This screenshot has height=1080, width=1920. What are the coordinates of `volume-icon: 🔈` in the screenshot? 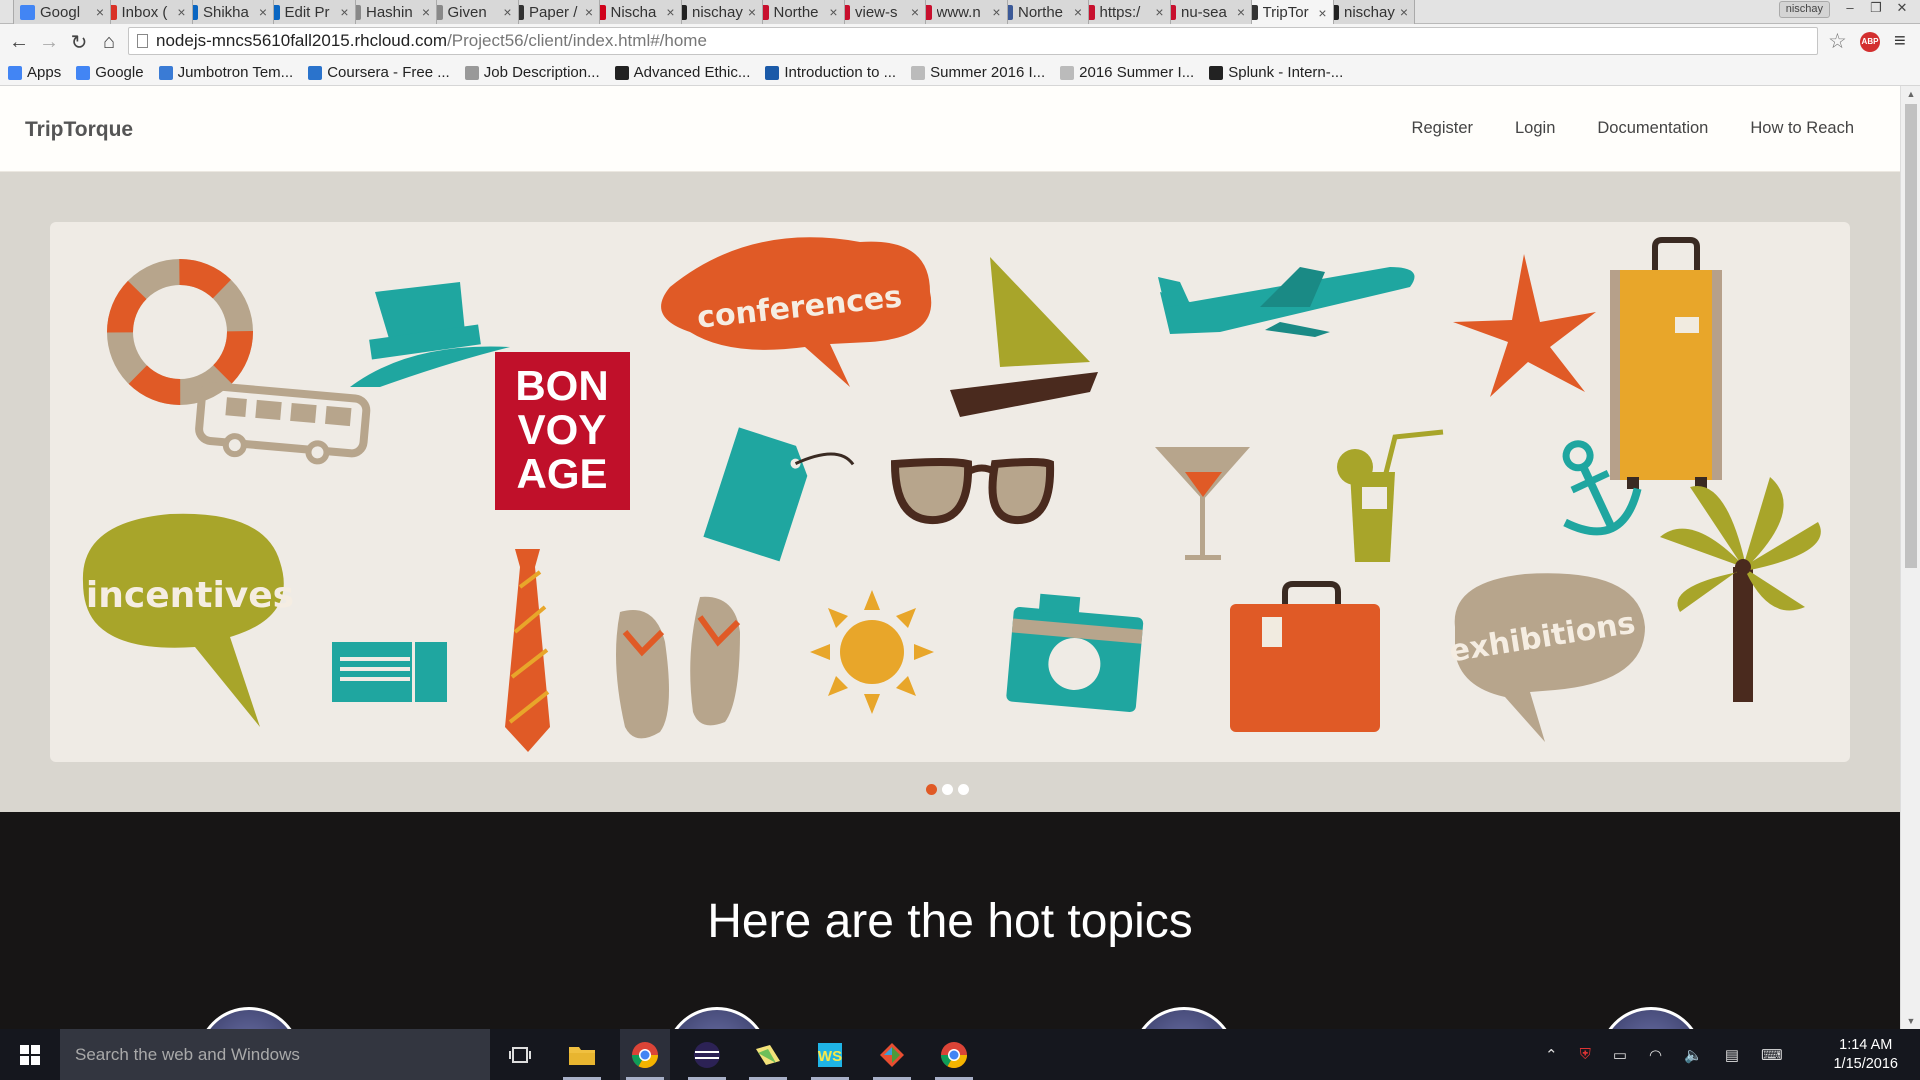 It's located at (1693, 1055).